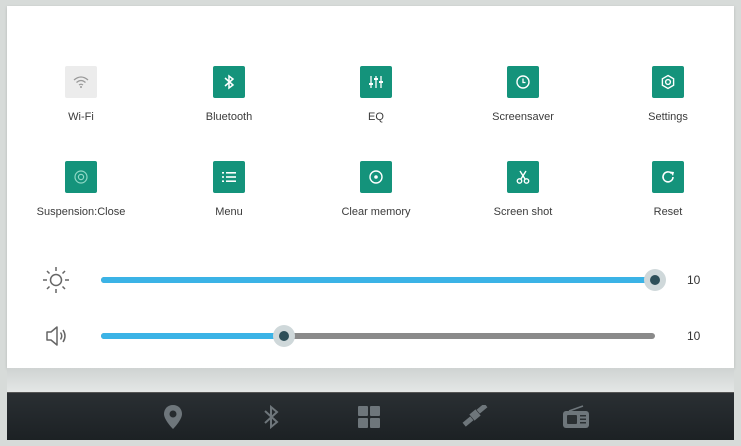  What do you see at coordinates (56, 336) in the screenshot?
I see `speaker-icon` at bounding box center [56, 336].